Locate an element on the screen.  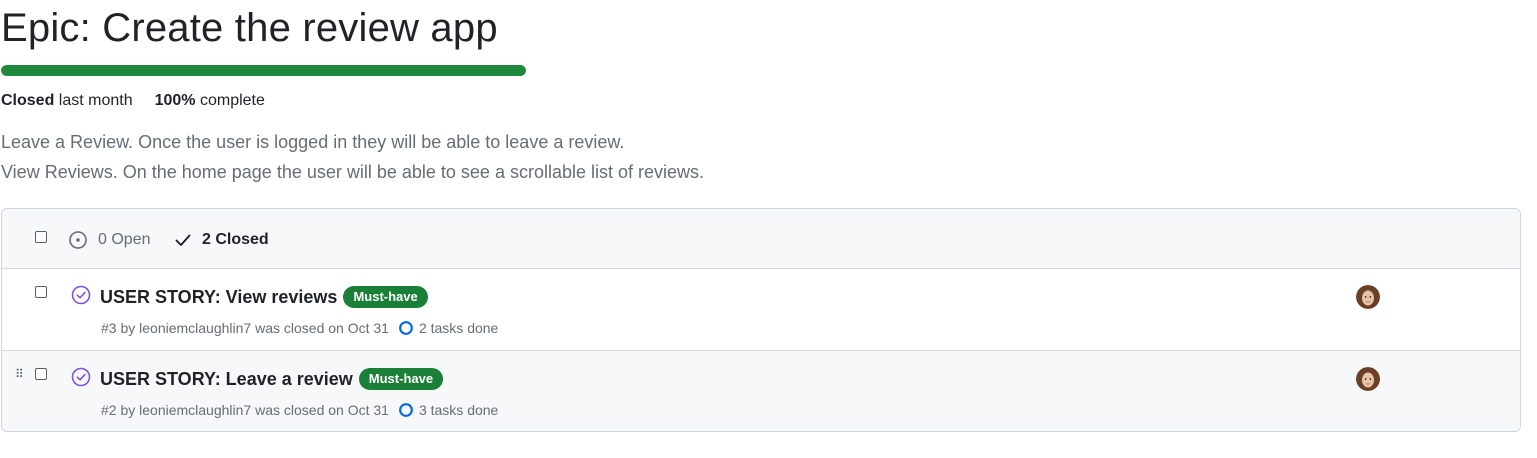
progress-bar is located at coordinates (263, 70).